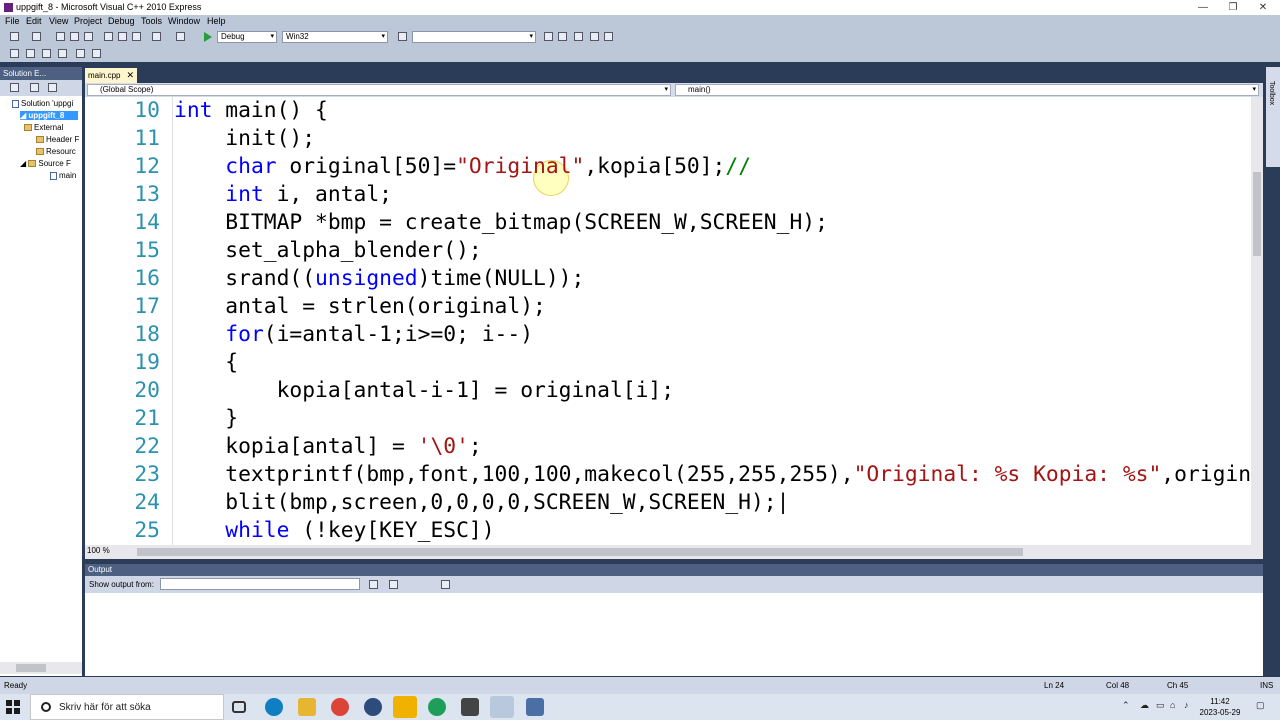 Image resolution: width=1280 pixels, height=720 pixels. I want to click on network-app-icon, so click(437, 707).